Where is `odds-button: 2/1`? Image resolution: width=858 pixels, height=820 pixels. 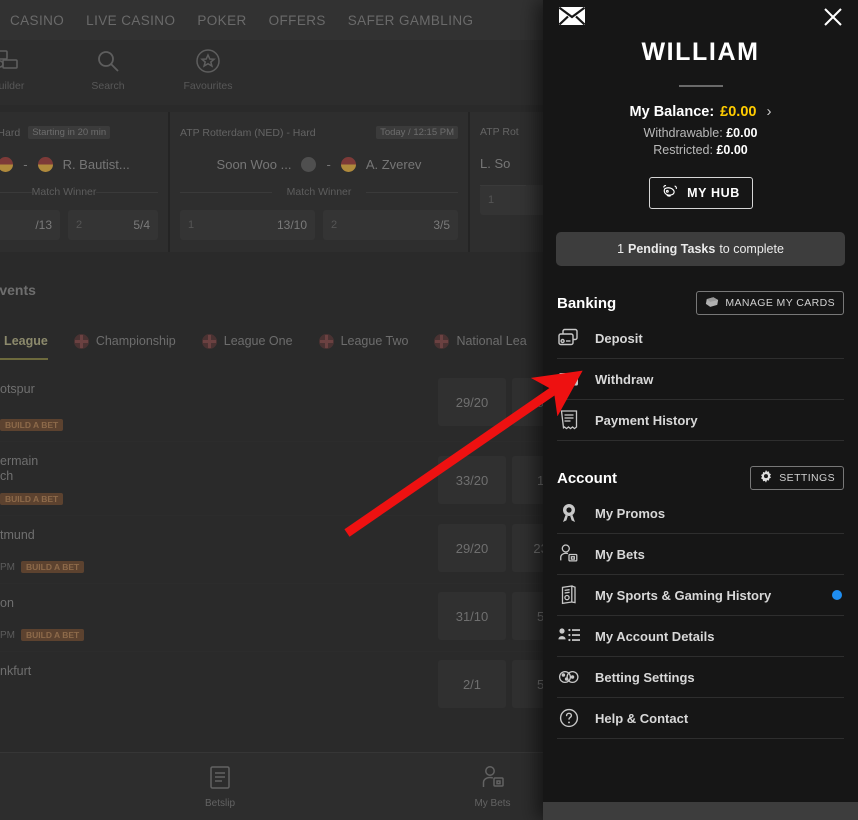
odds-button: 2/1 is located at coordinates (472, 684).